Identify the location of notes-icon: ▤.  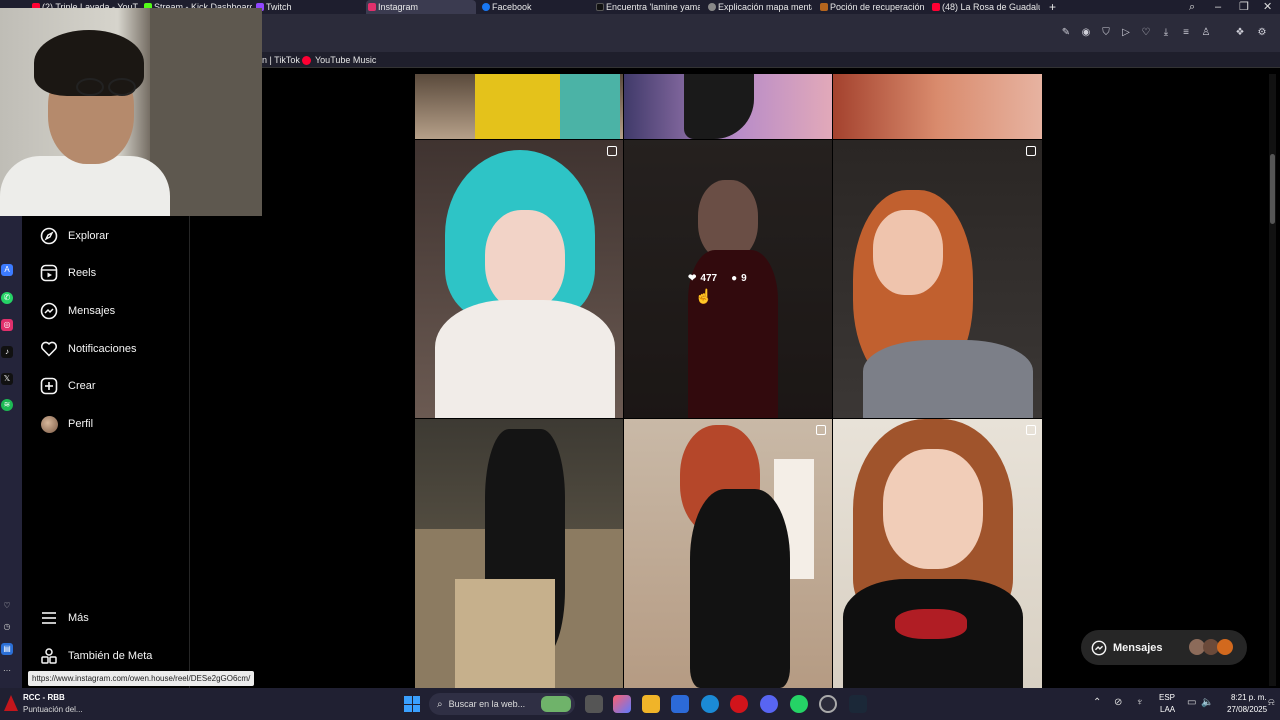
(7, 649).